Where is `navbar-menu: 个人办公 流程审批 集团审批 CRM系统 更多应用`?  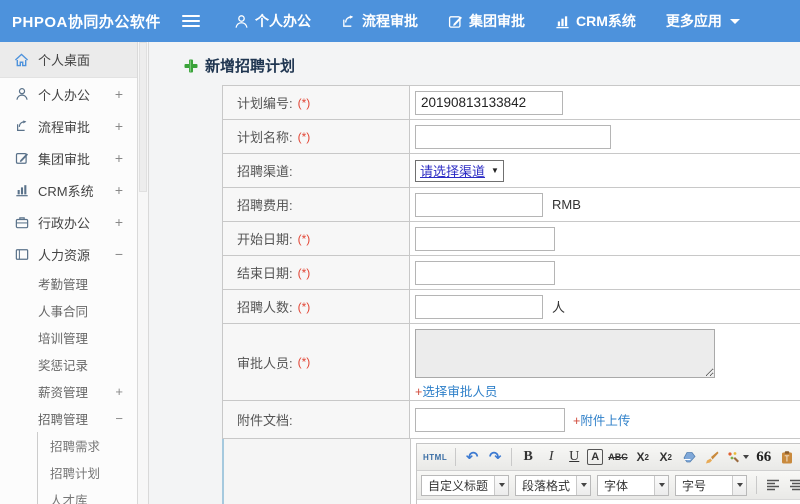
navbar-menu: 个人办公 流程审批 集团审批 CRM系统 更多应用 is located at coordinates (487, 21).